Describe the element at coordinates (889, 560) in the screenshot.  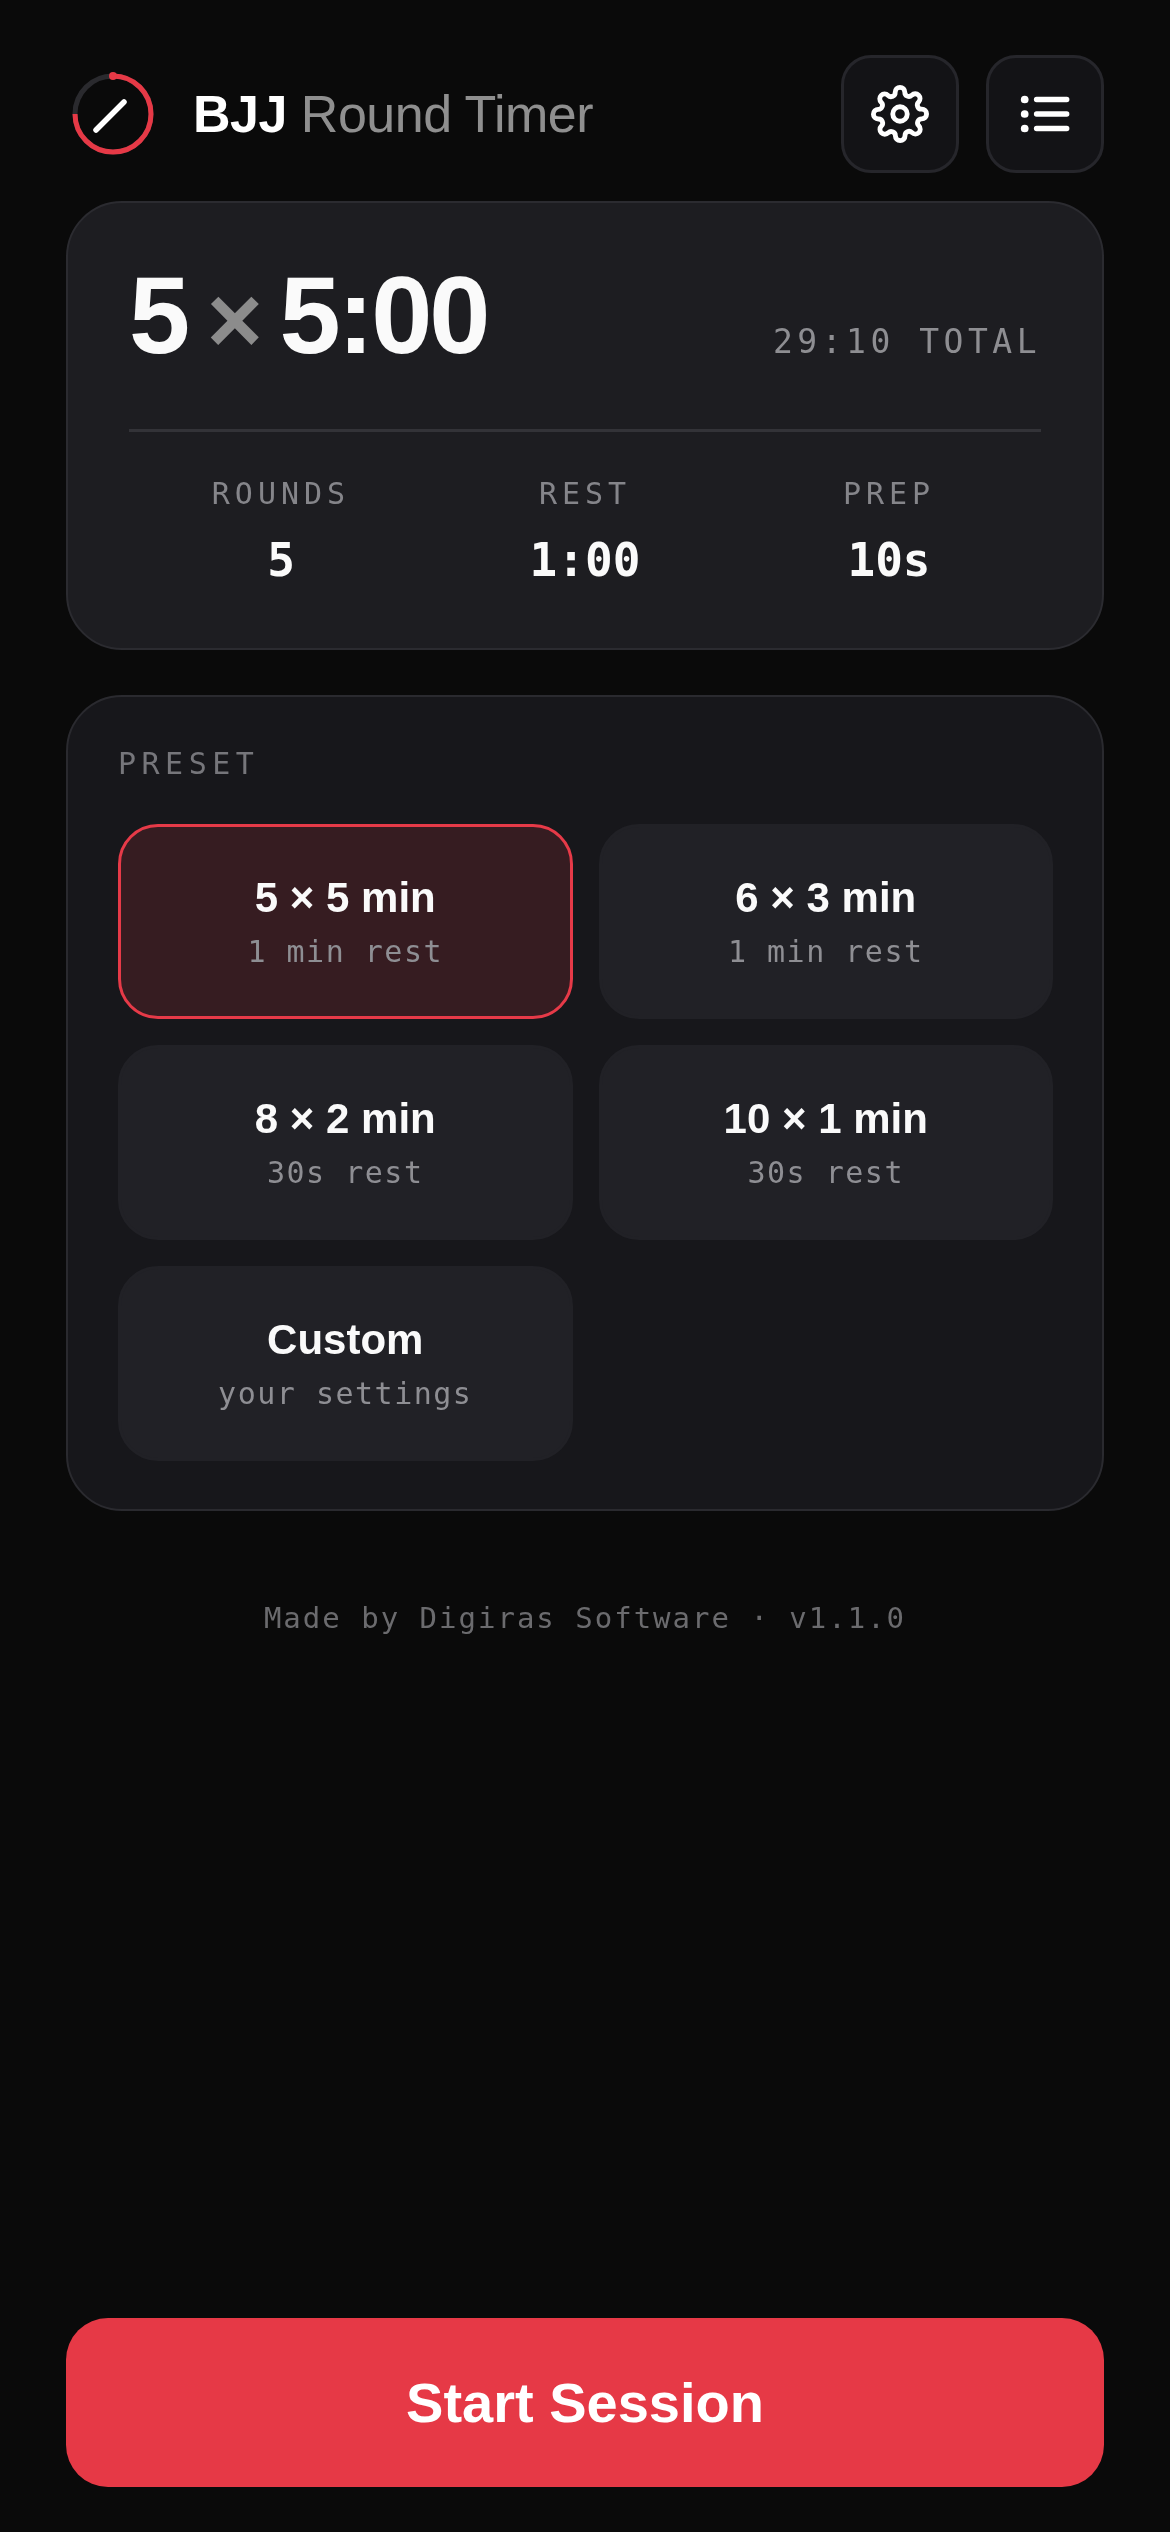
I see `stat-value: 10s` at that location.